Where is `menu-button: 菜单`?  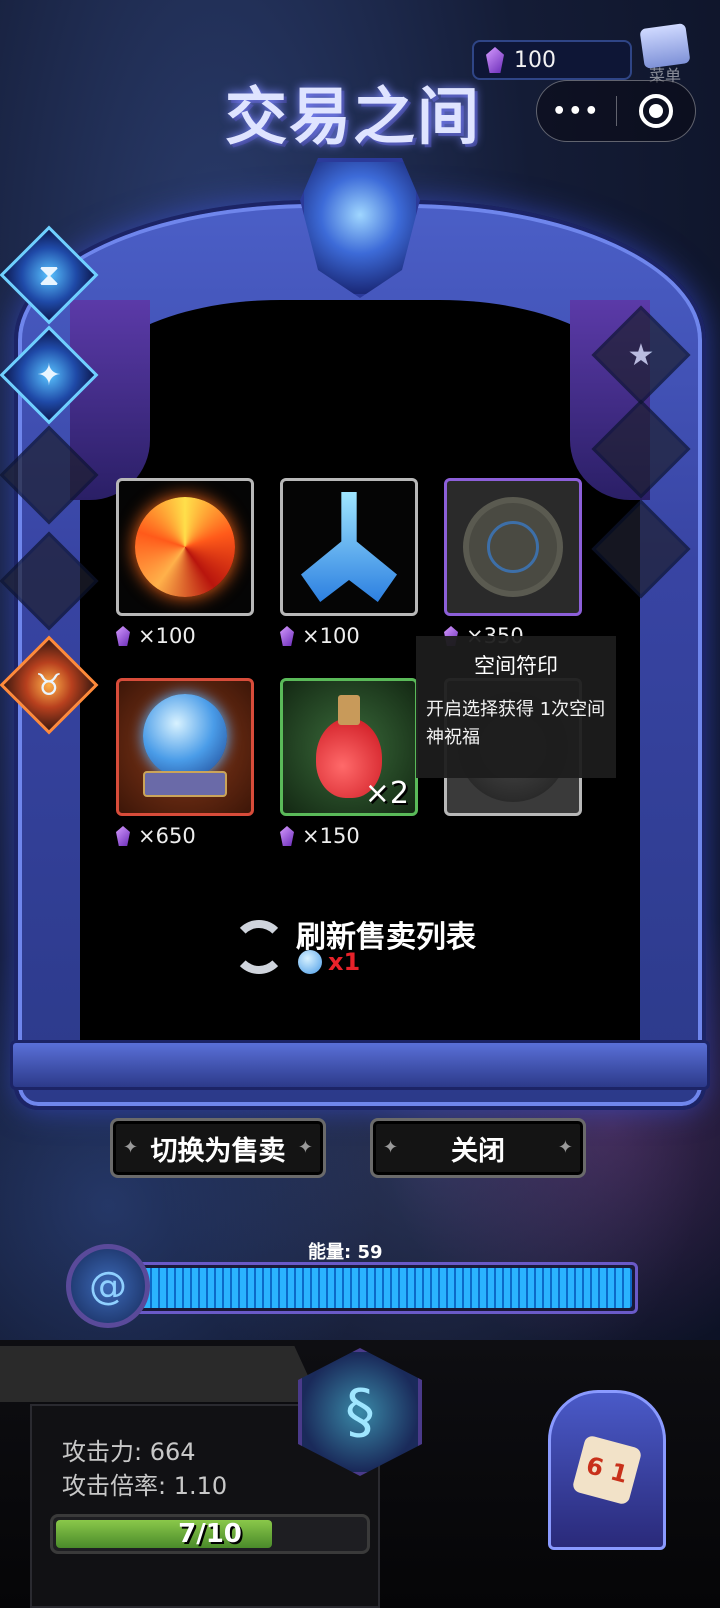
menu-button: 菜单 is located at coordinates (665, 55).